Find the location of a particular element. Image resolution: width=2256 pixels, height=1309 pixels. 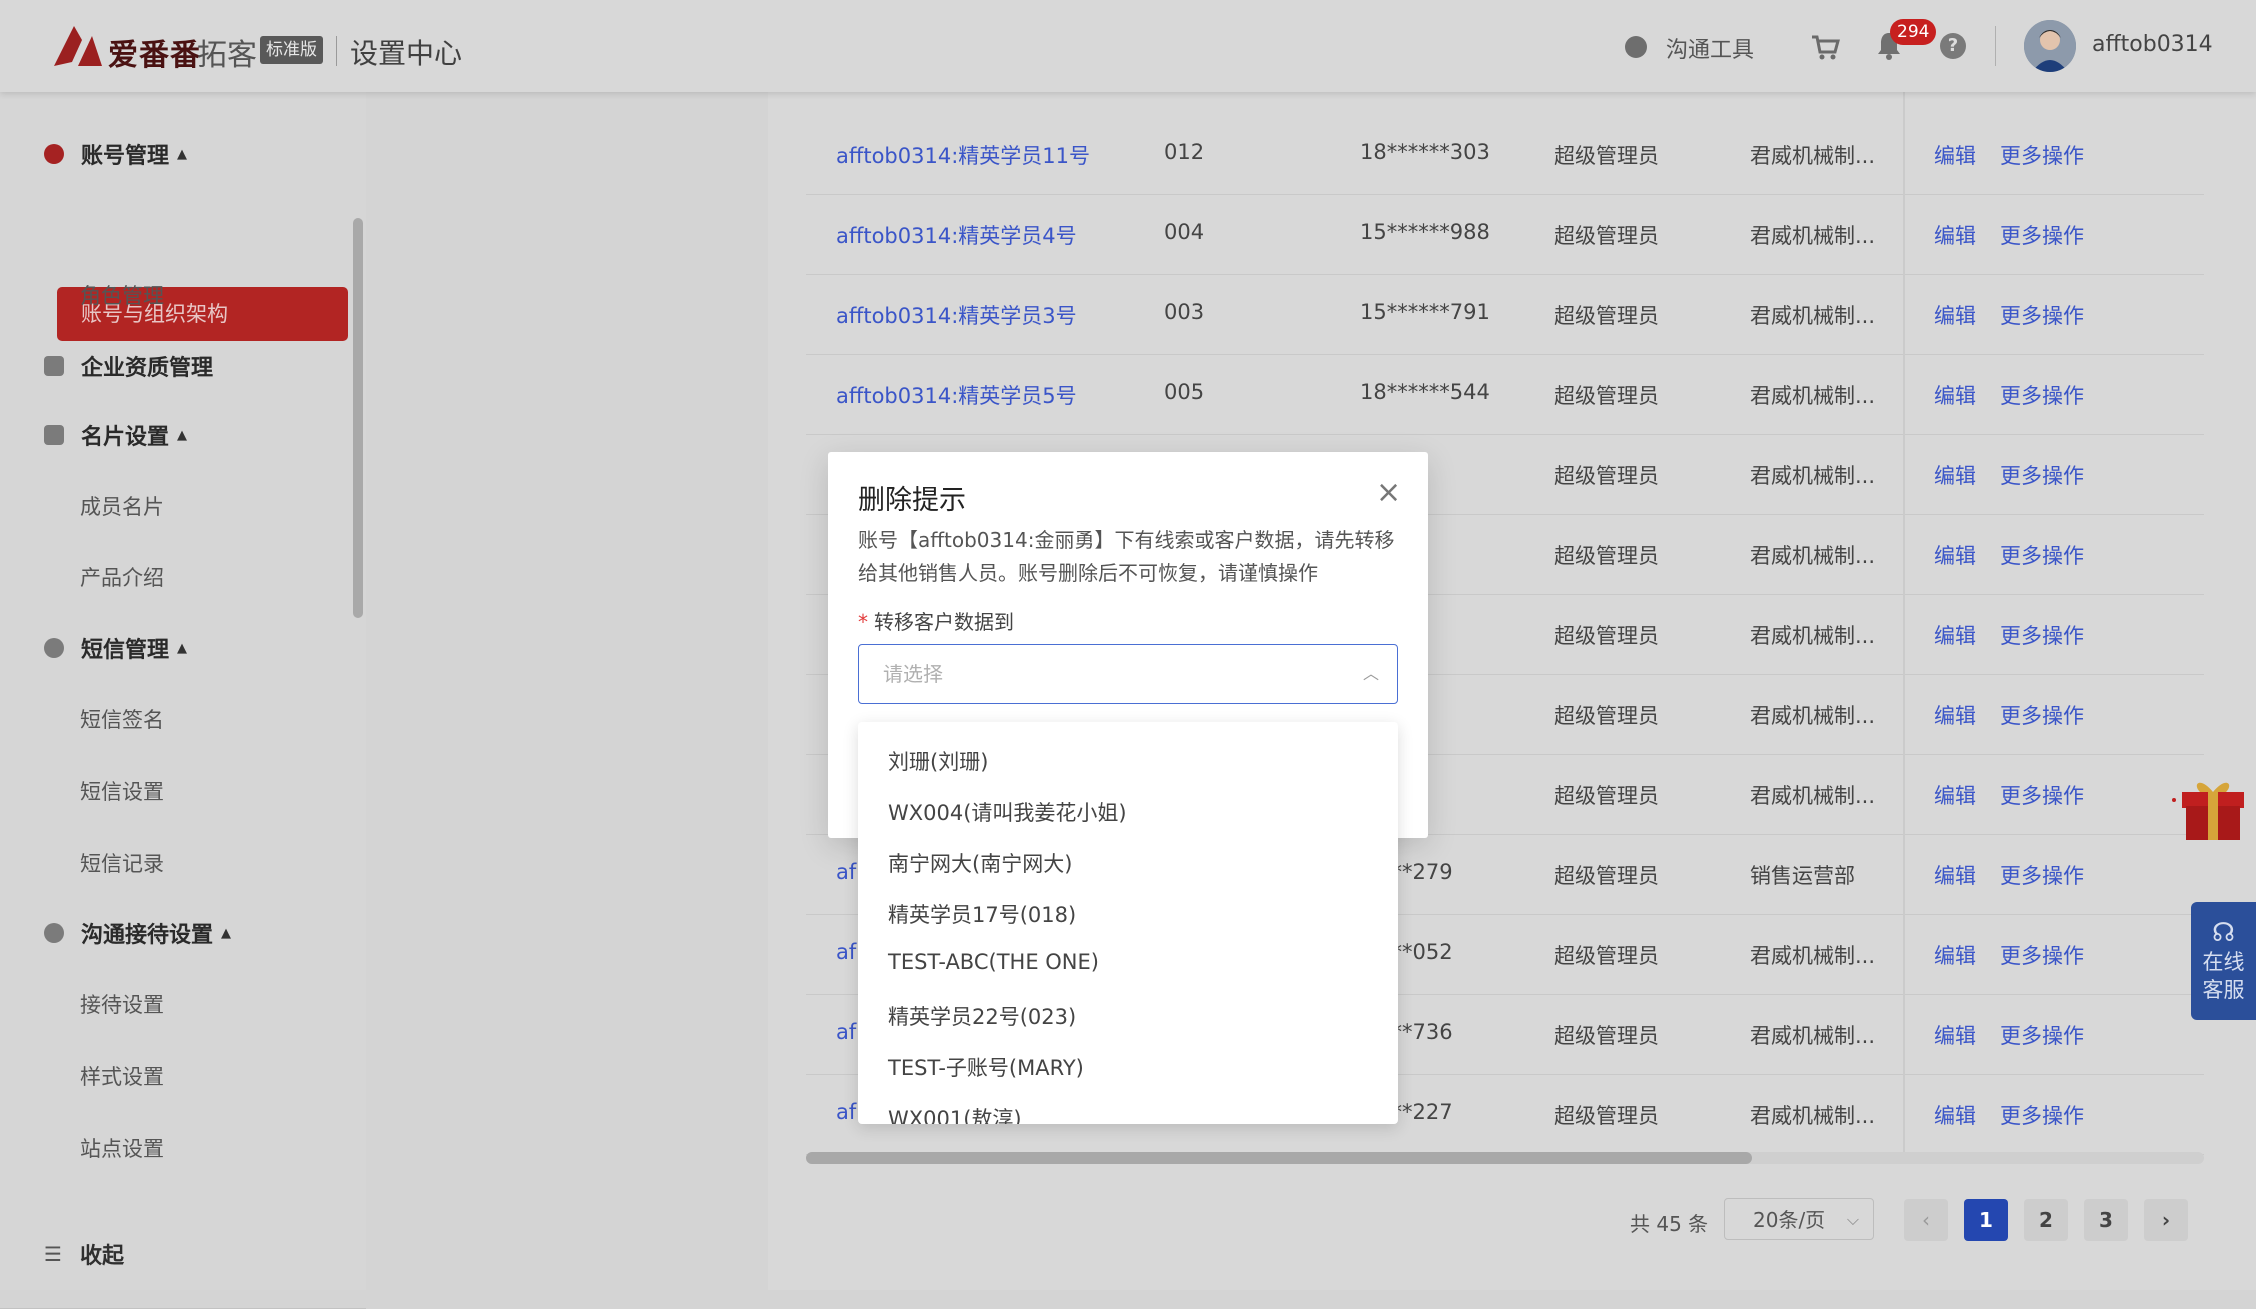

dropdown-option: WX004(请叫我姜花小姐) is located at coordinates (1007, 812).